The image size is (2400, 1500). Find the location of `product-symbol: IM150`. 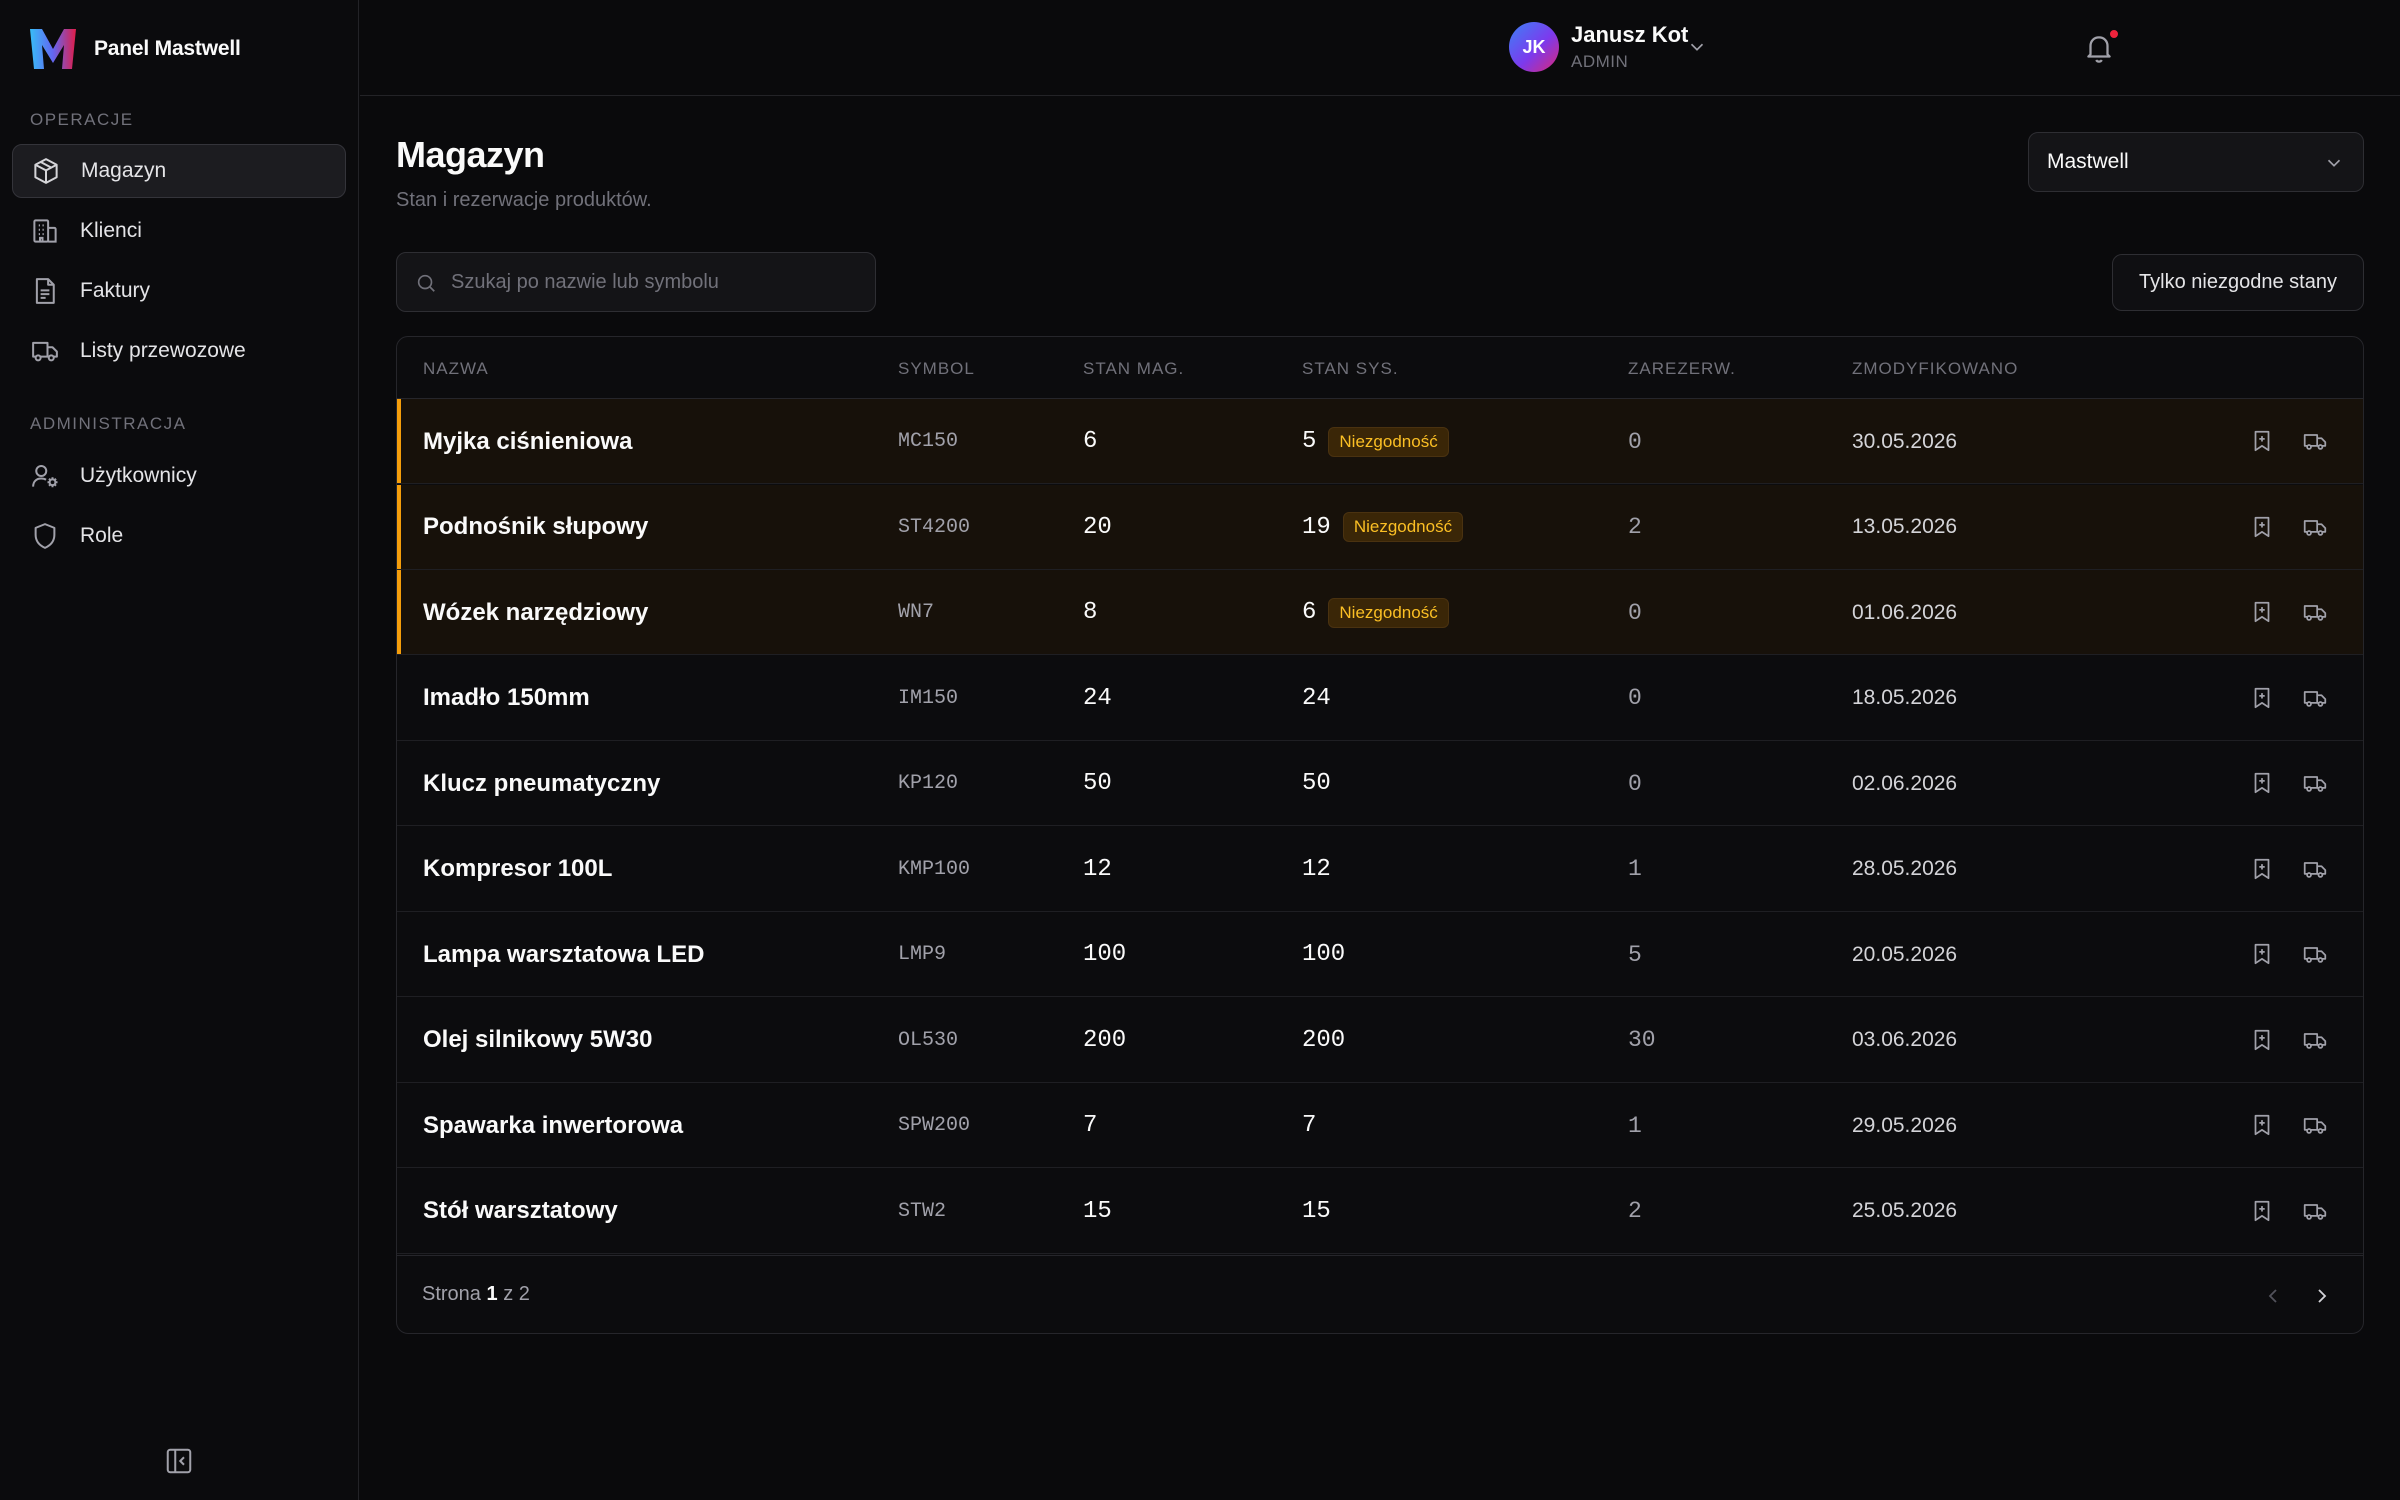

product-symbol: IM150 is located at coordinates (928, 698).